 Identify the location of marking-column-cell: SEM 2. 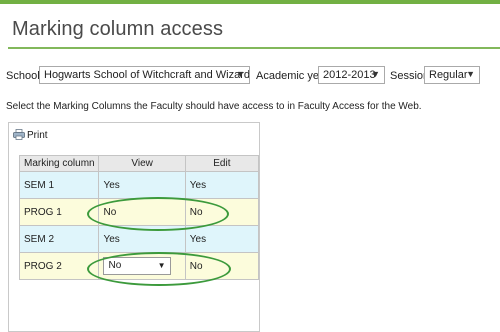
(59, 239).